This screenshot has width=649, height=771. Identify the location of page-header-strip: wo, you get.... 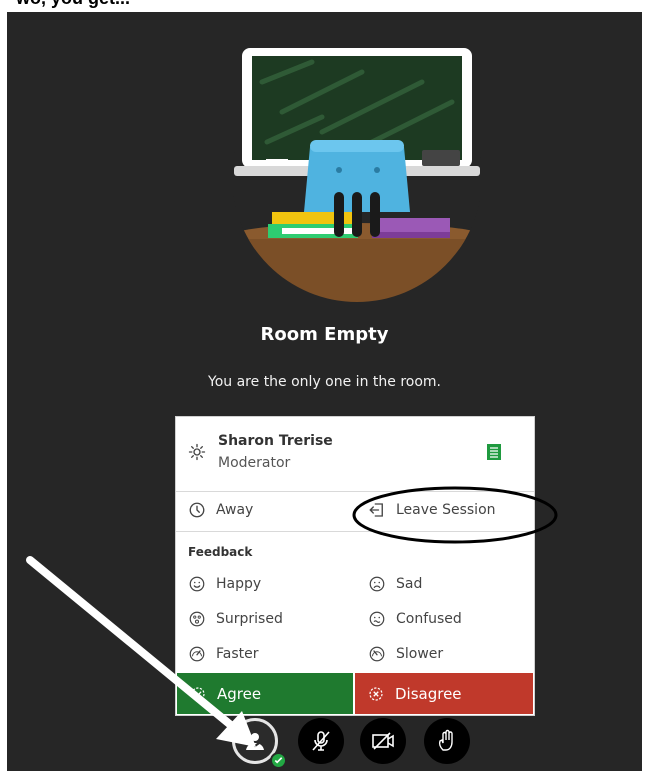
(324, 6).